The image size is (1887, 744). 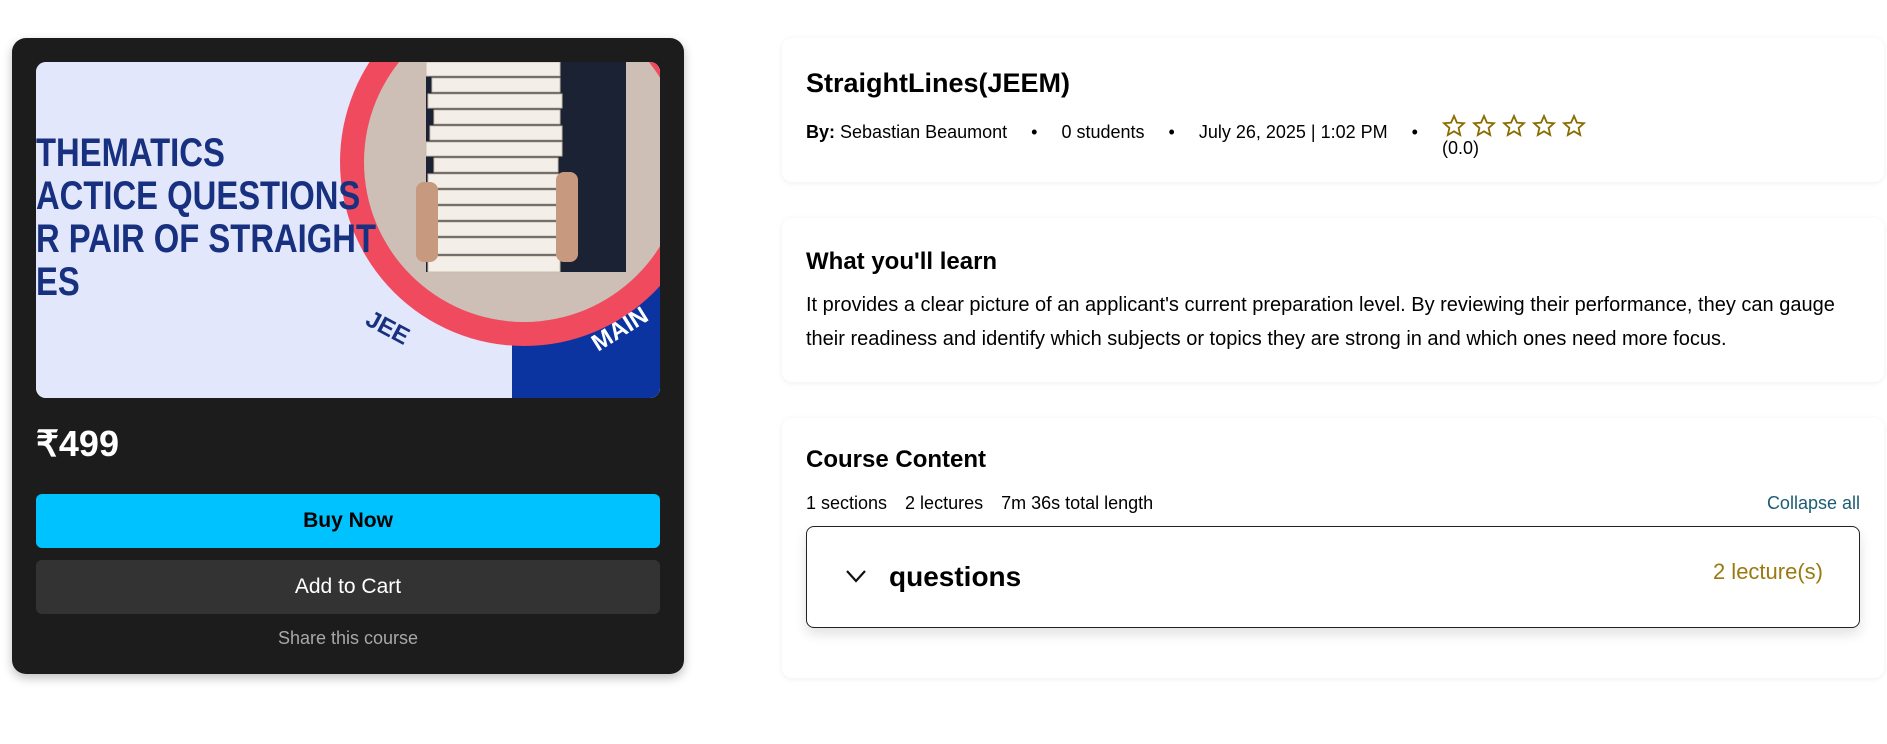 I want to click on section-accordion: questions 2 lecture(s), so click(x=1333, y=577).